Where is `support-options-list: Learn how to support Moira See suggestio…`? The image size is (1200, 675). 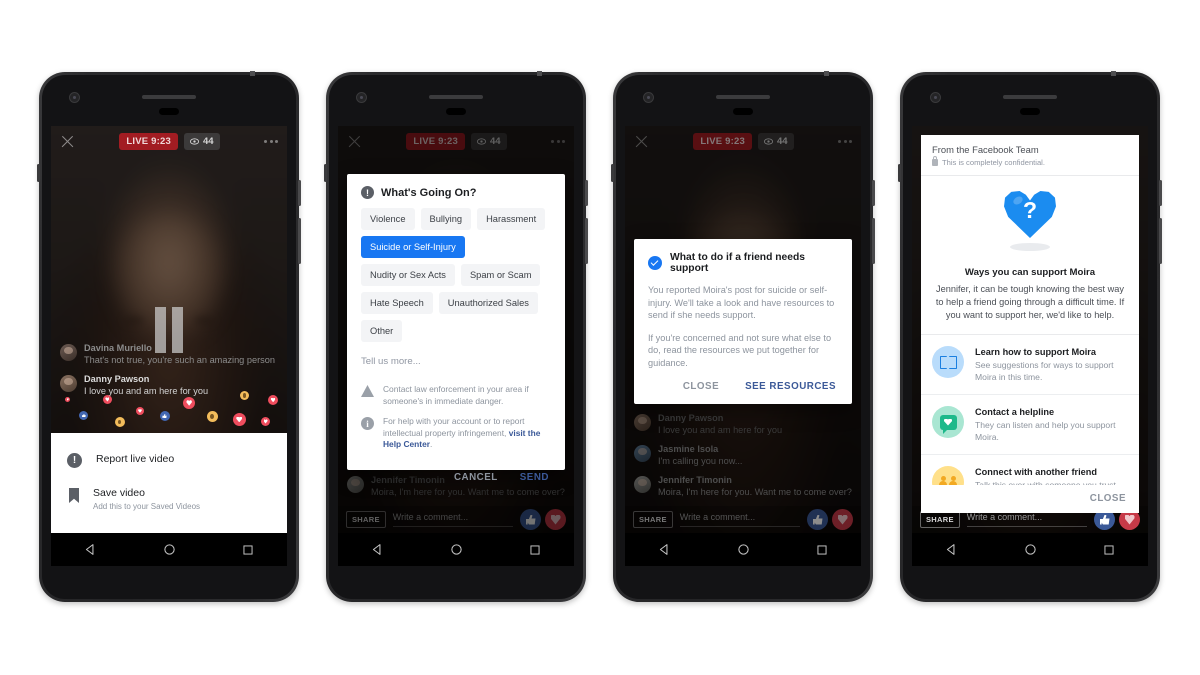
support-options-list: Learn how to support Moira See suggestio… is located at coordinates (1030, 409).